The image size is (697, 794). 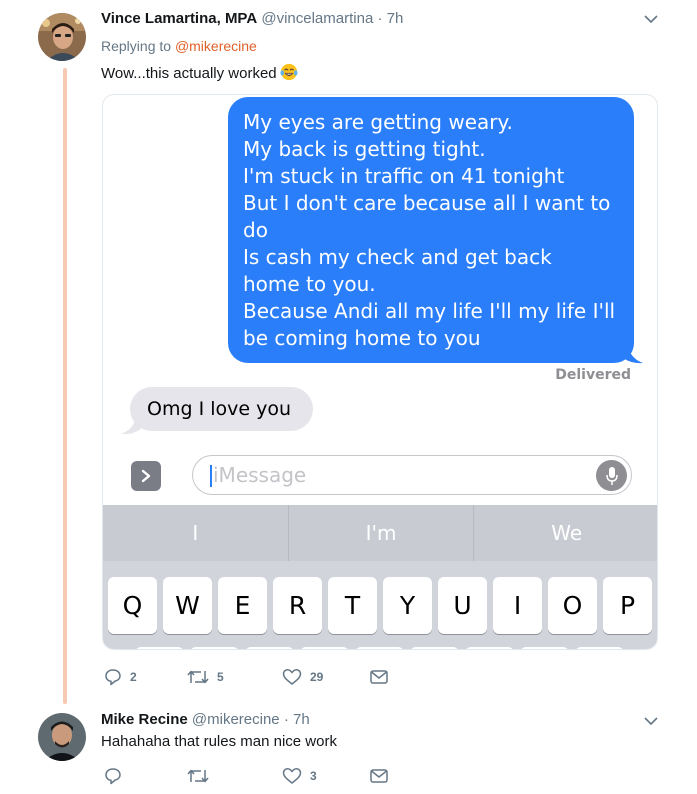 I want to click on key-q: Q, so click(x=132, y=605).